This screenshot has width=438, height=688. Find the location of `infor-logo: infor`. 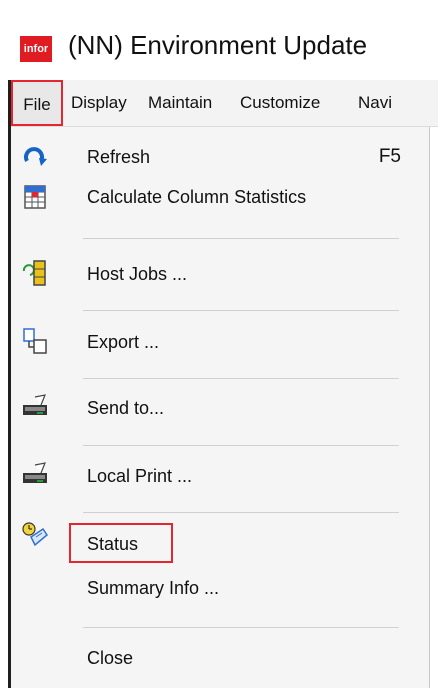

infor-logo: infor is located at coordinates (36, 49).